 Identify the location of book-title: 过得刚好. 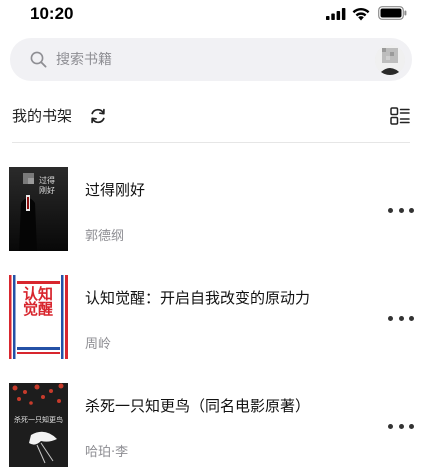
(115, 189).